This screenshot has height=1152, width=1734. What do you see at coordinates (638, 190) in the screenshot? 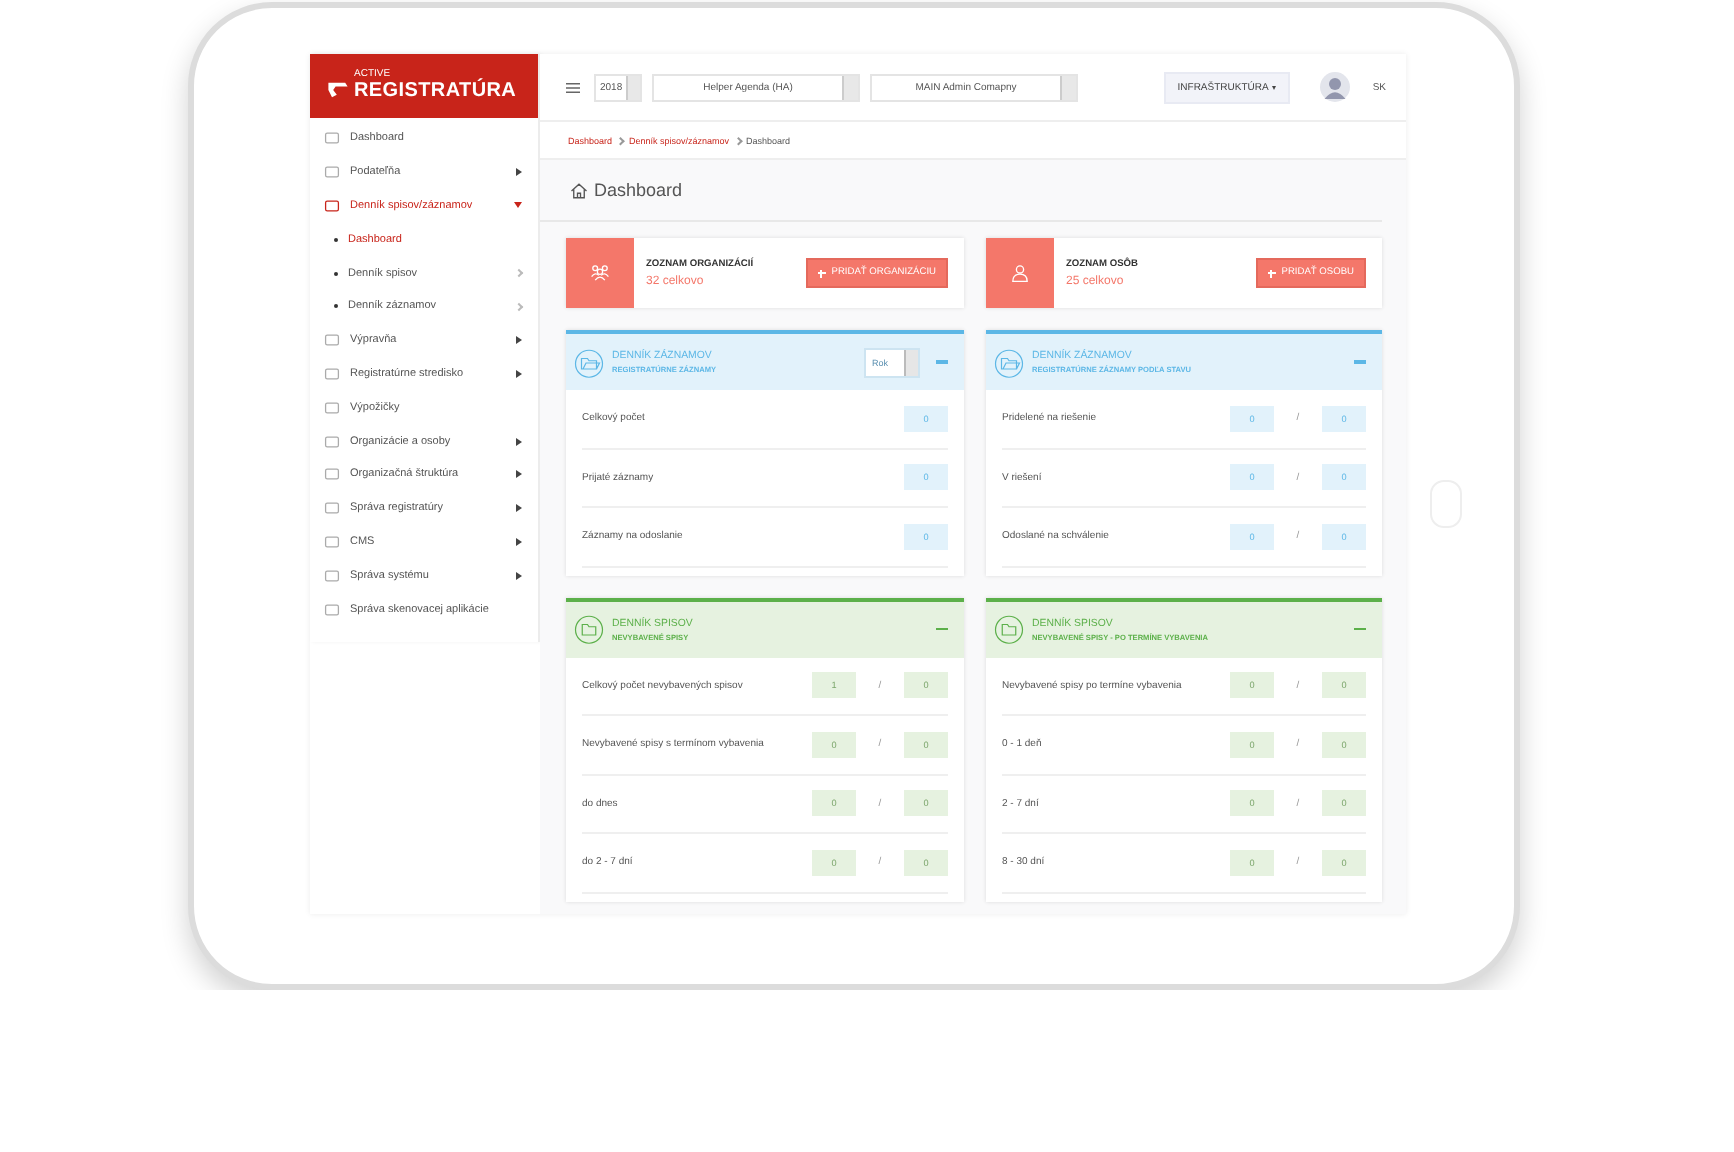
I see `page-title: Dashboard` at bounding box center [638, 190].